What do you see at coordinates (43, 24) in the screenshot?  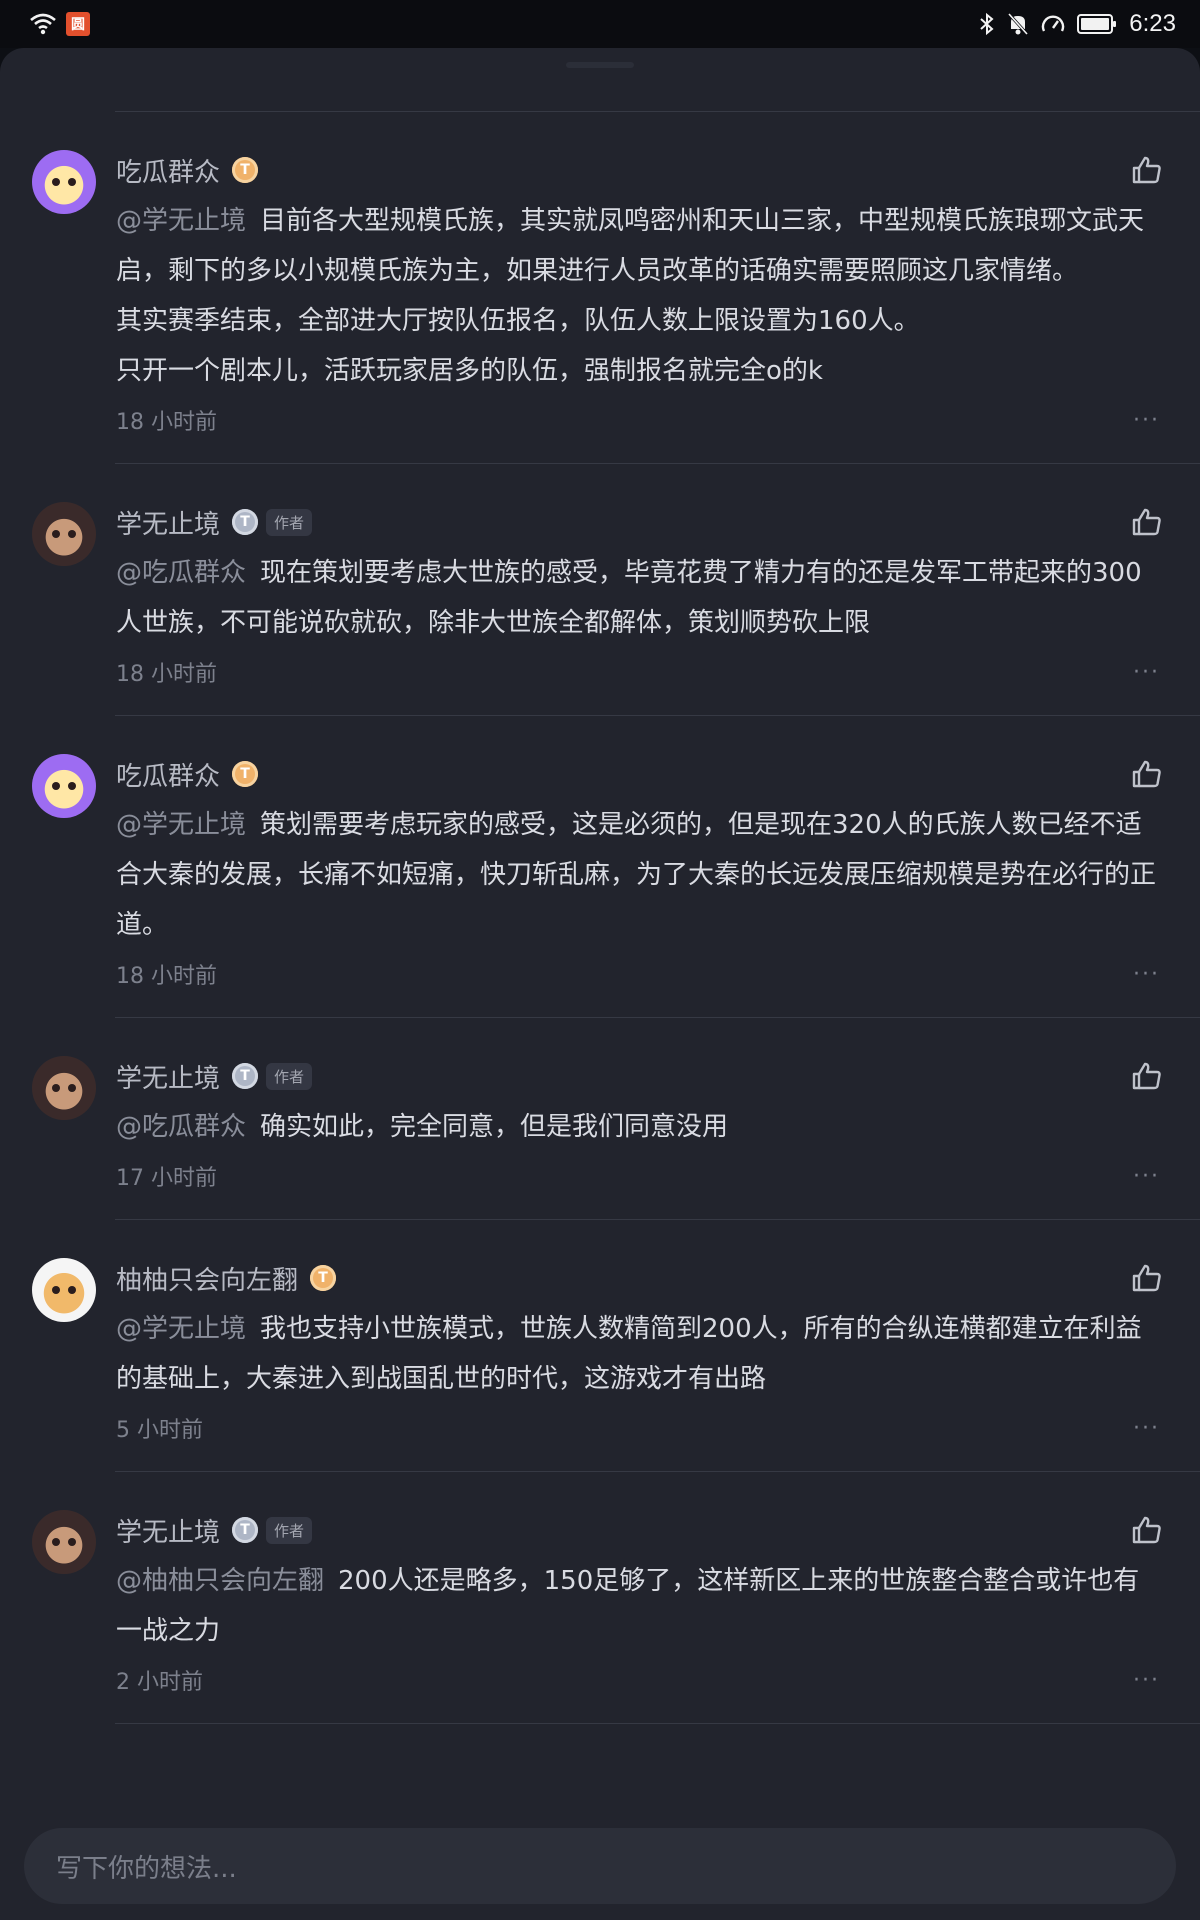 I see `wifi-icon` at bounding box center [43, 24].